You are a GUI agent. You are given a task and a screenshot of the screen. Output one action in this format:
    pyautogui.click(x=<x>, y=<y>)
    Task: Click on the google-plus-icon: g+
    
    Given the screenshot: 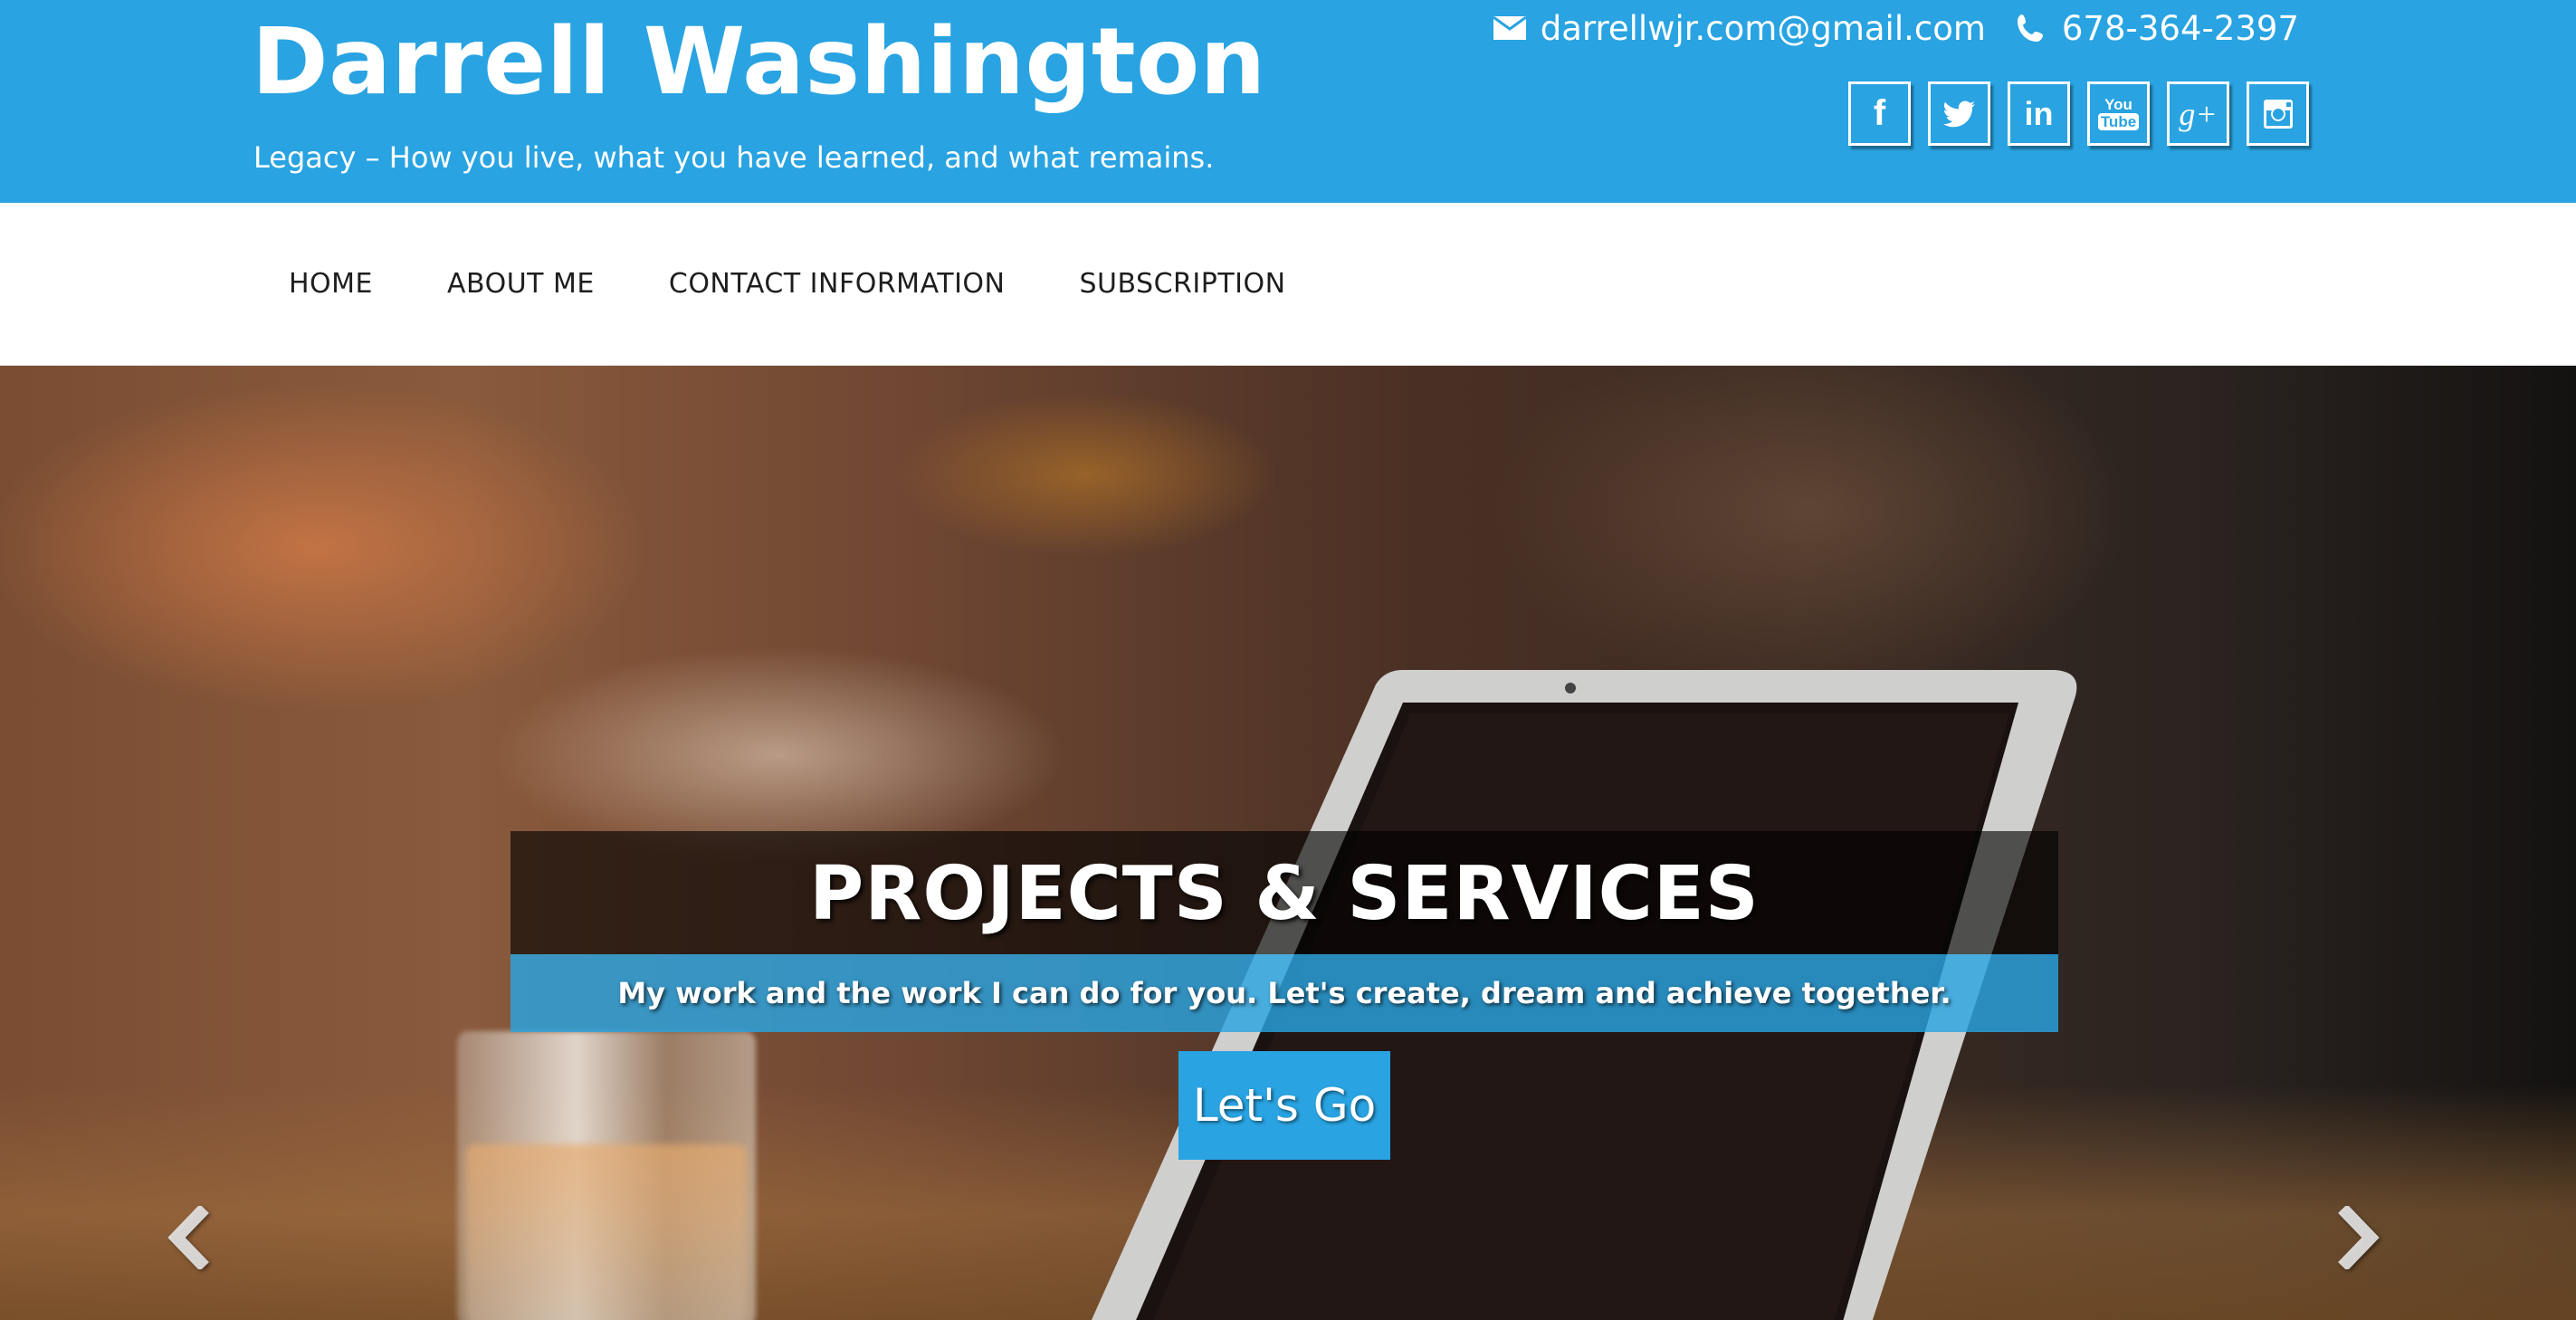 What is the action you would take?
    pyautogui.click(x=2198, y=113)
    